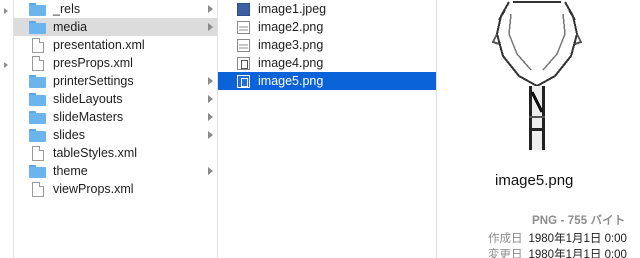 The height and width of the screenshot is (258, 640). Describe the element at coordinates (88, 99) in the screenshot. I see `item-label: slideLayouts` at that location.